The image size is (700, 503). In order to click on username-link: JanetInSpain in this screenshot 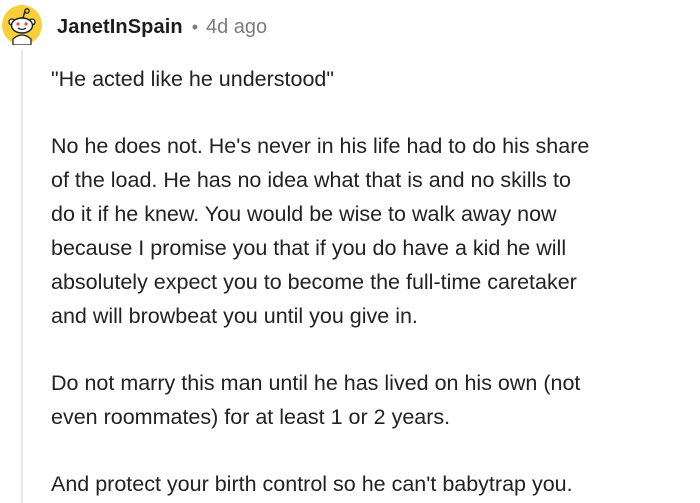, I will do `click(120, 27)`.